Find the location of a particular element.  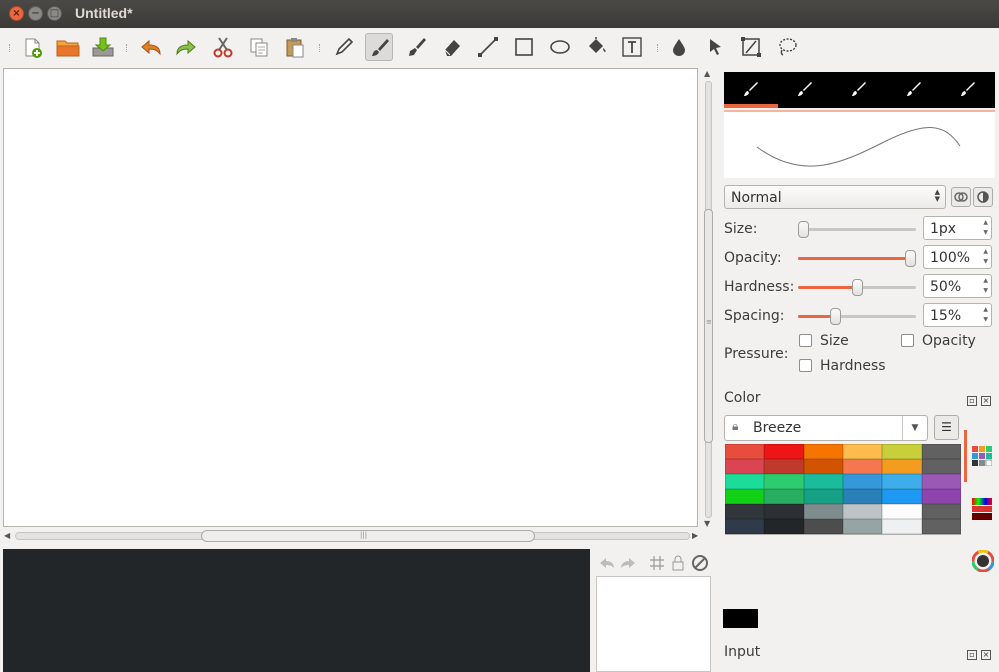

opacity-slider-handle is located at coordinates (910, 258).